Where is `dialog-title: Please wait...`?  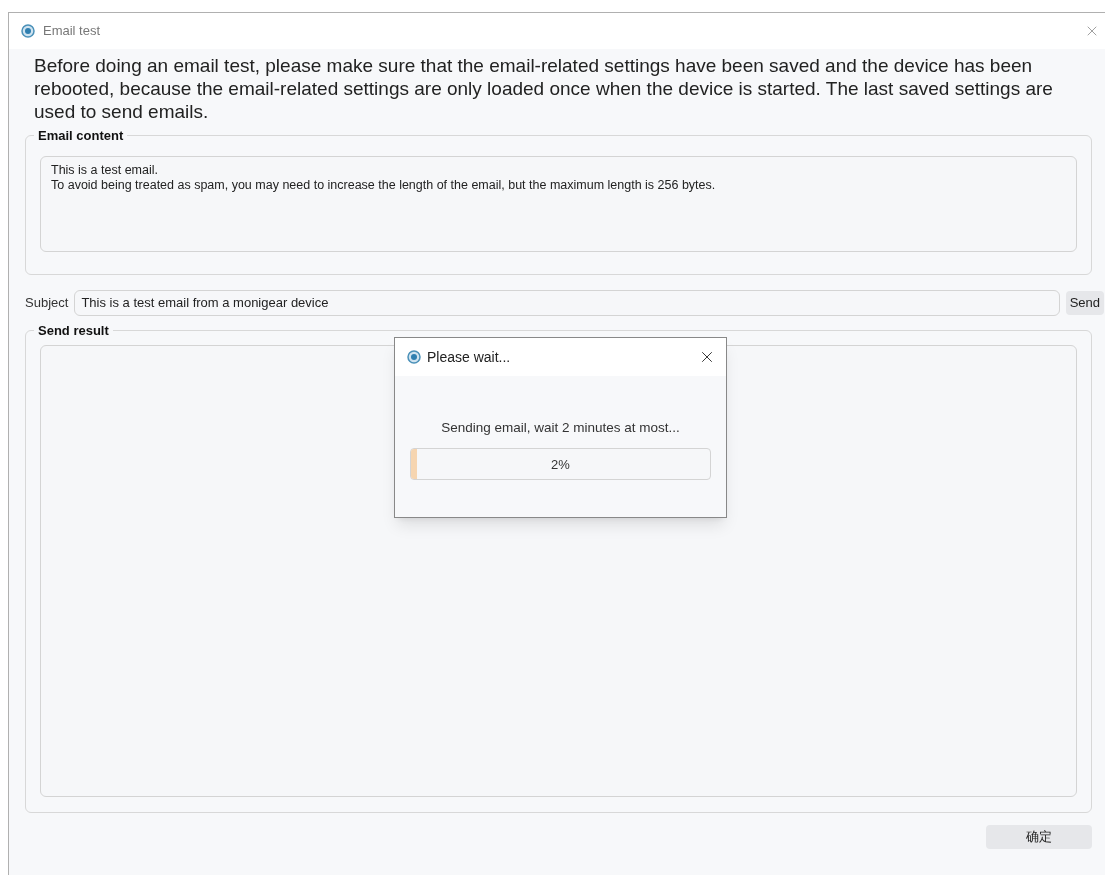 dialog-title: Please wait... is located at coordinates (469, 357).